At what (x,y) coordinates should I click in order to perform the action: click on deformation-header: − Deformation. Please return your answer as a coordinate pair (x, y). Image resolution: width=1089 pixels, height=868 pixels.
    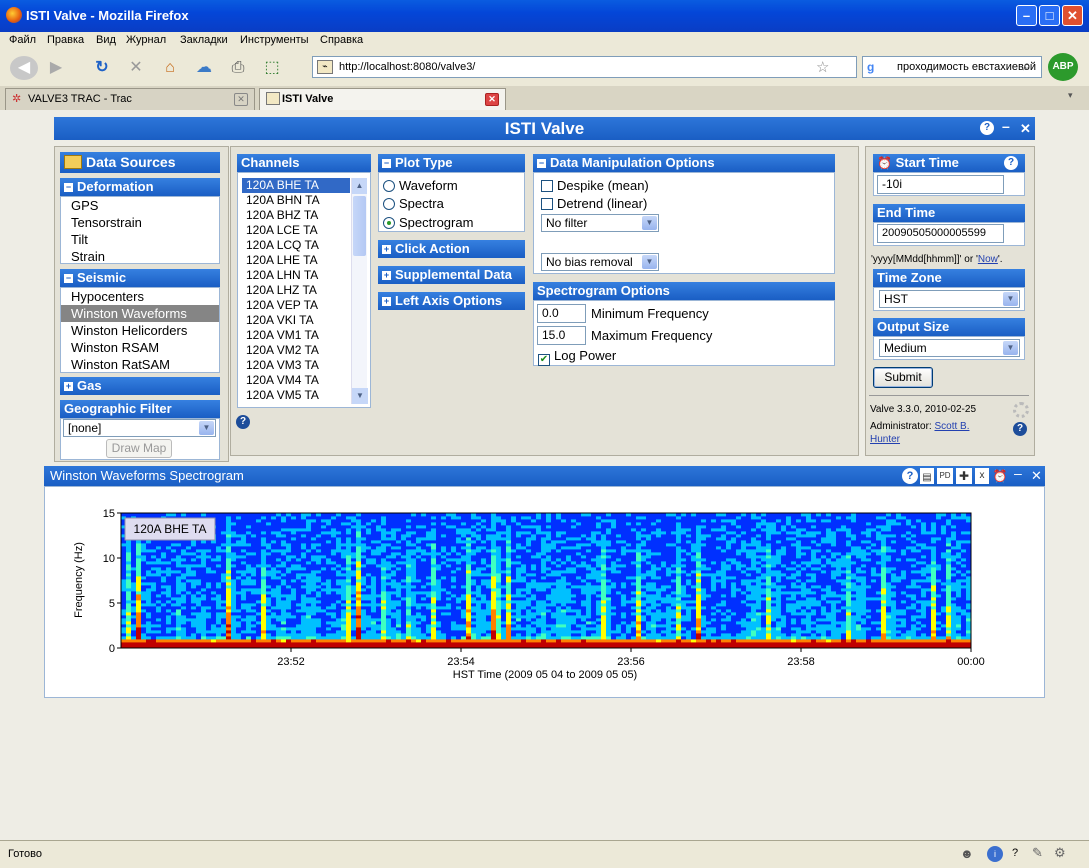
    Looking at the image, I should click on (140, 187).